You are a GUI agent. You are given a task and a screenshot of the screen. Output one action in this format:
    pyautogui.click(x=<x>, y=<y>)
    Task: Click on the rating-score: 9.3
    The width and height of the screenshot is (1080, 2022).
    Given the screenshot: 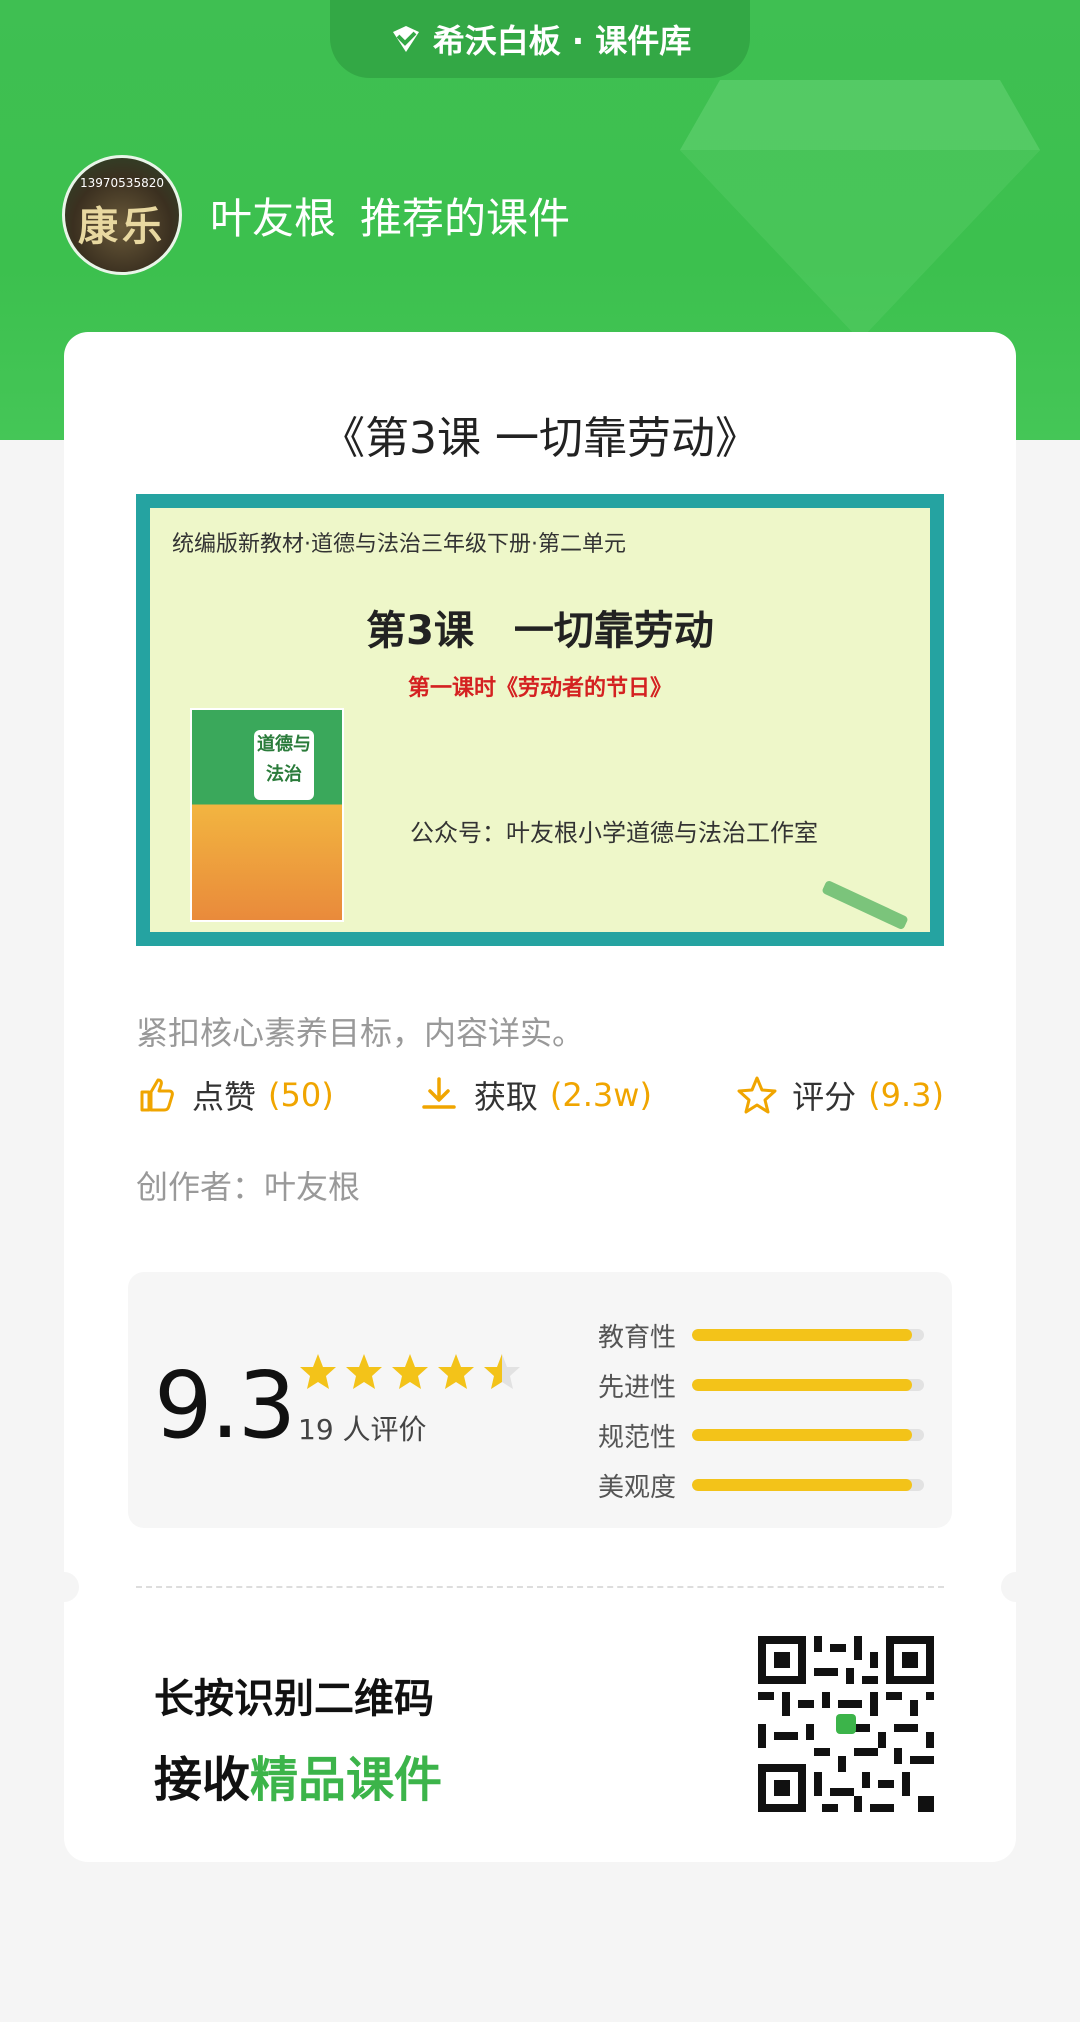 What is the action you would take?
    pyautogui.click(x=225, y=1405)
    